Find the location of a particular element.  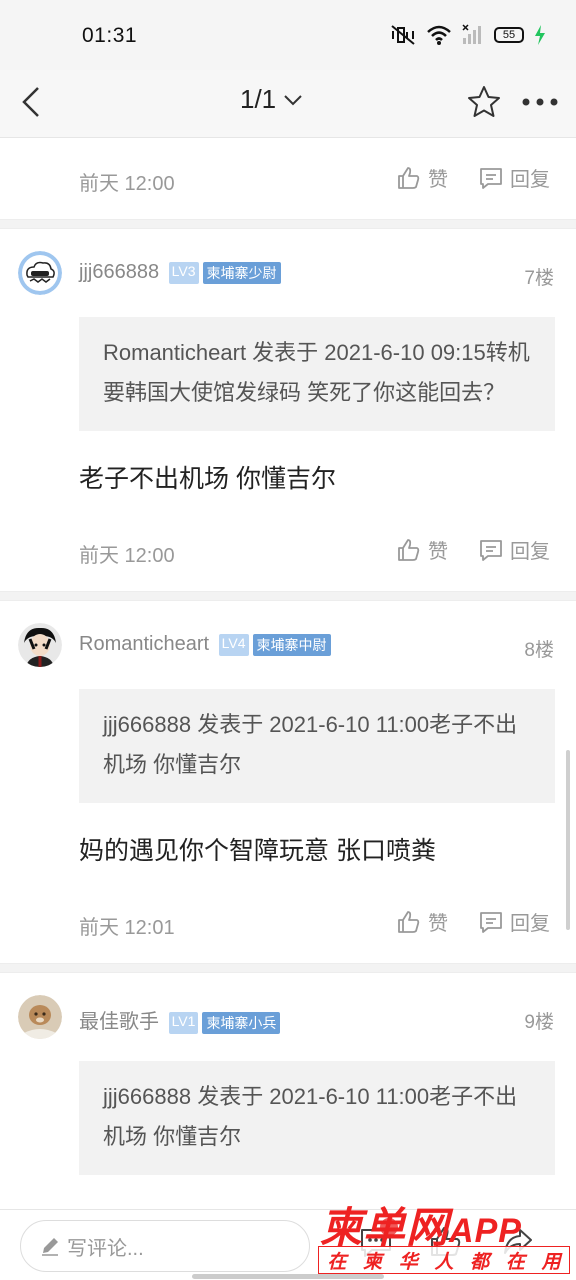

star-icon is located at coordinates (484, 101).